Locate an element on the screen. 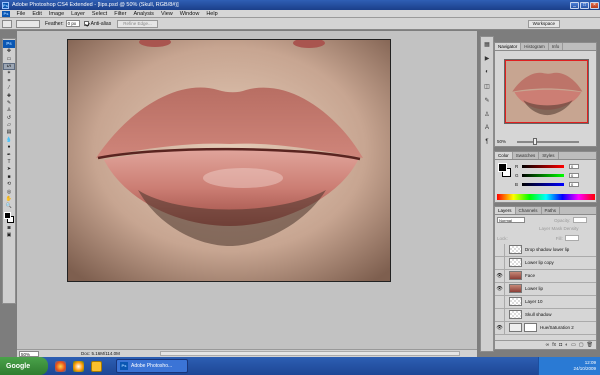 This screenshot has width=600, height=375. menu-window: Window is located at coordinates (189, 14).